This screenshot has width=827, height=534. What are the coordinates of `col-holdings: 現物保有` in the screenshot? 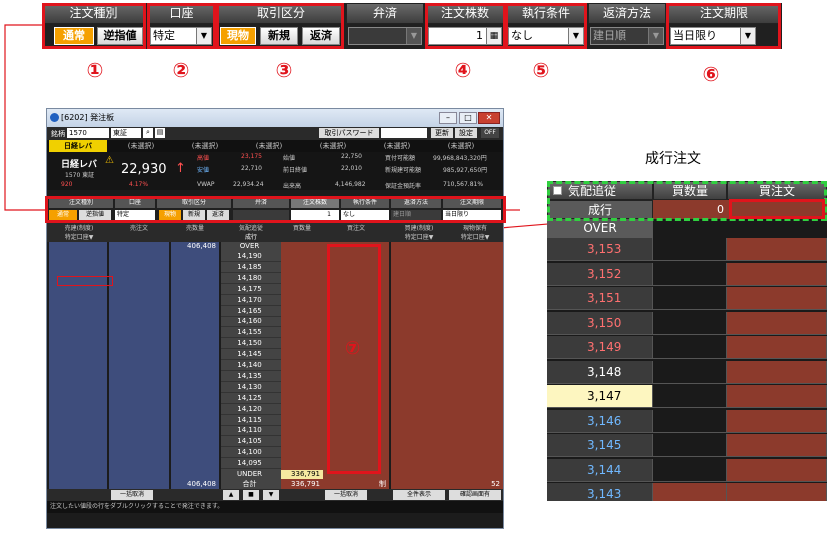 It's located at (474, 228).